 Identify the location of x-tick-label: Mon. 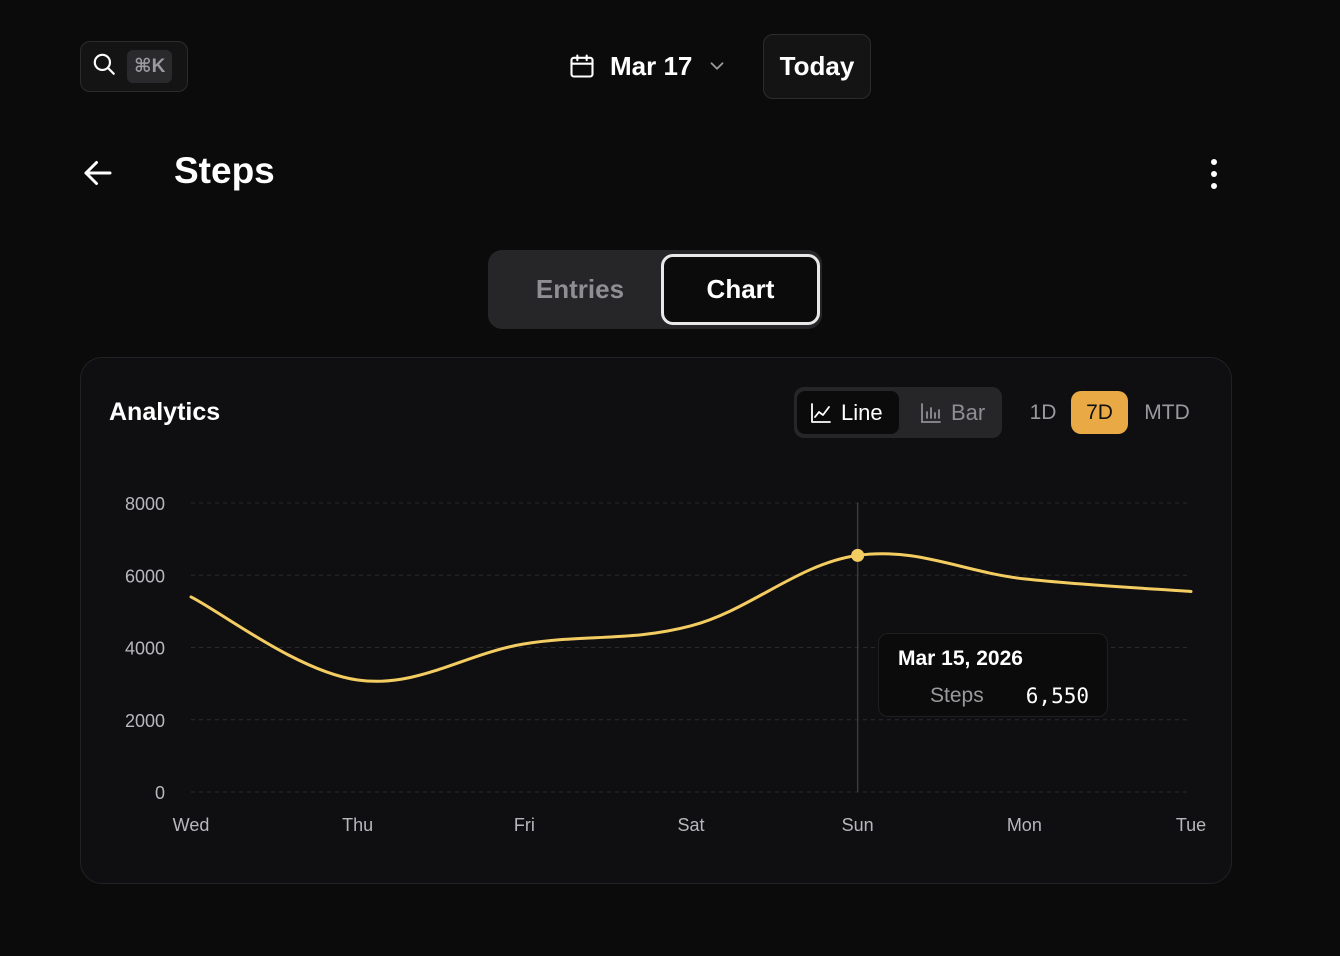
(1024, 825).